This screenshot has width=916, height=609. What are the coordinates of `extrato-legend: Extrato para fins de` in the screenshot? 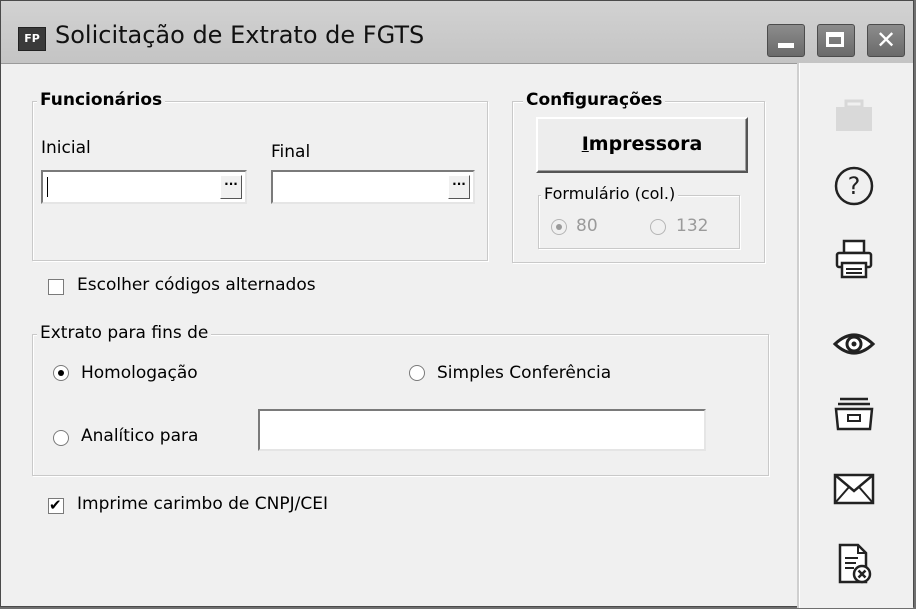 It's located at (124, 333).